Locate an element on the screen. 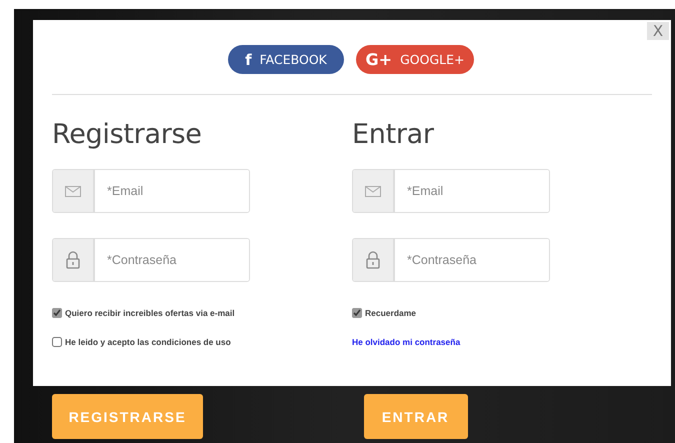  close-button: X is located at coordinates (658, 31).